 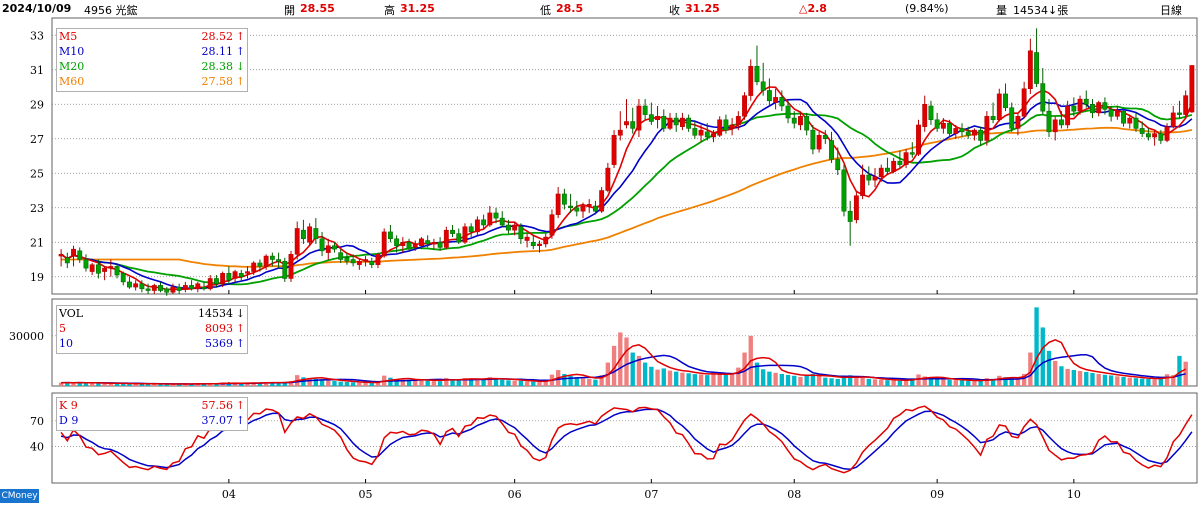 What do you see at coordinates (217, 405) in the screenshot?
I see `legend-k-value: 57.56` at bounding box center [217, 405].